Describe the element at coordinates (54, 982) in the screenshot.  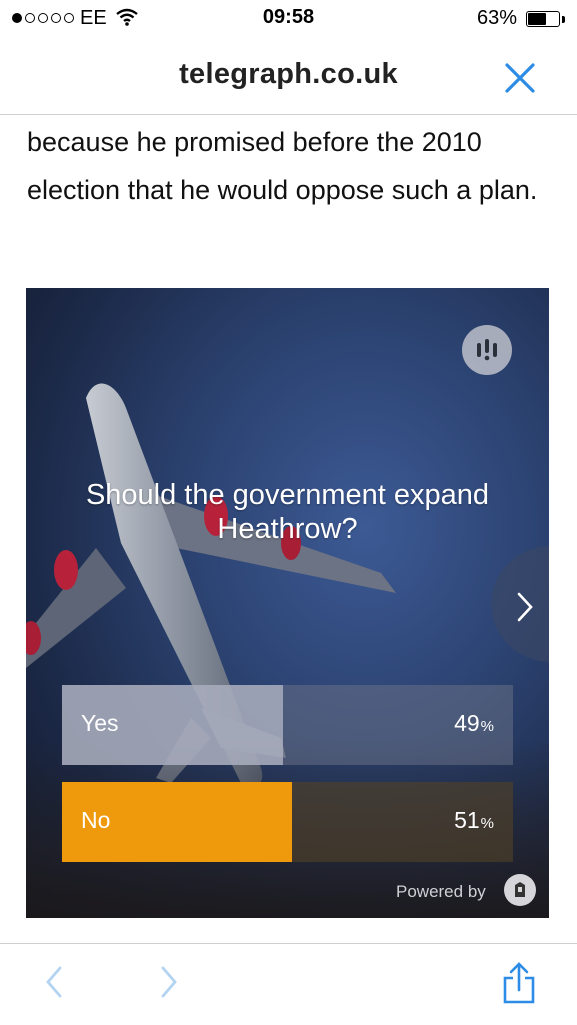
I see `chevron-left-icon` at that location.